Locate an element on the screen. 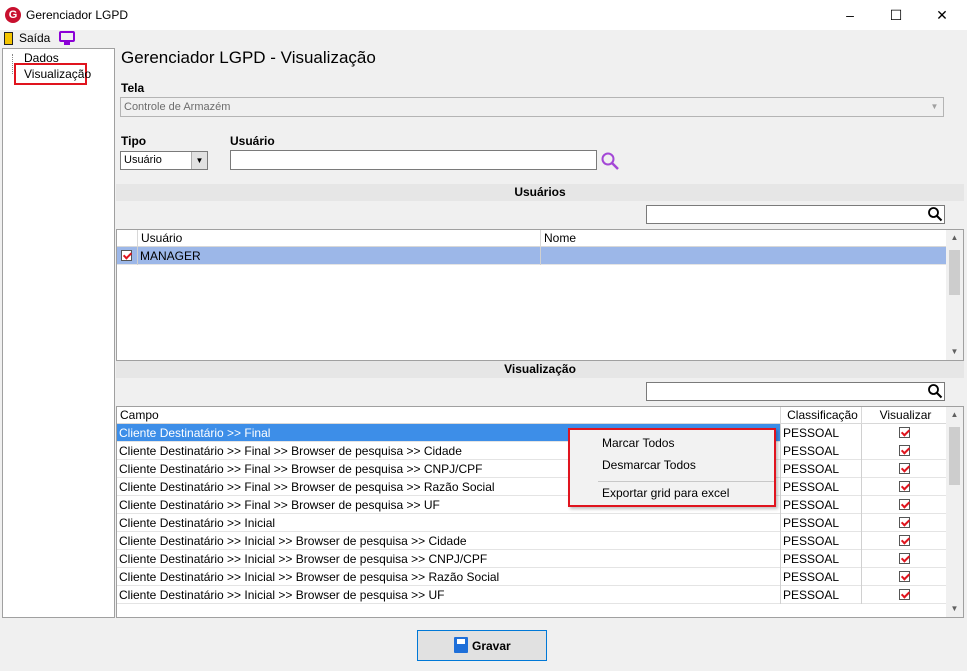  column-header-classificacao: Classificação is located at coordinates (821, 415).